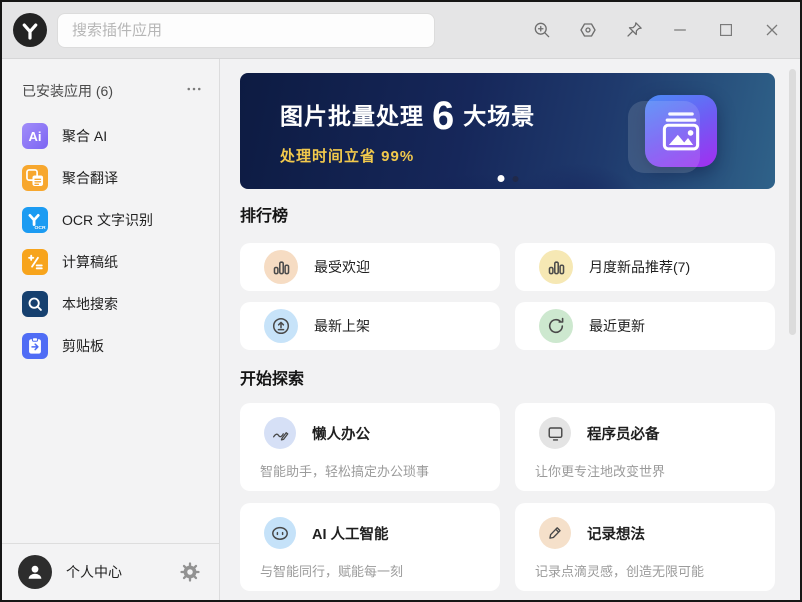 Image resolution: width=802 pixels, height=602 pixels. Describe the element at coordinates (634, 30) in the screenshot. I see `pin-icon` at that location.